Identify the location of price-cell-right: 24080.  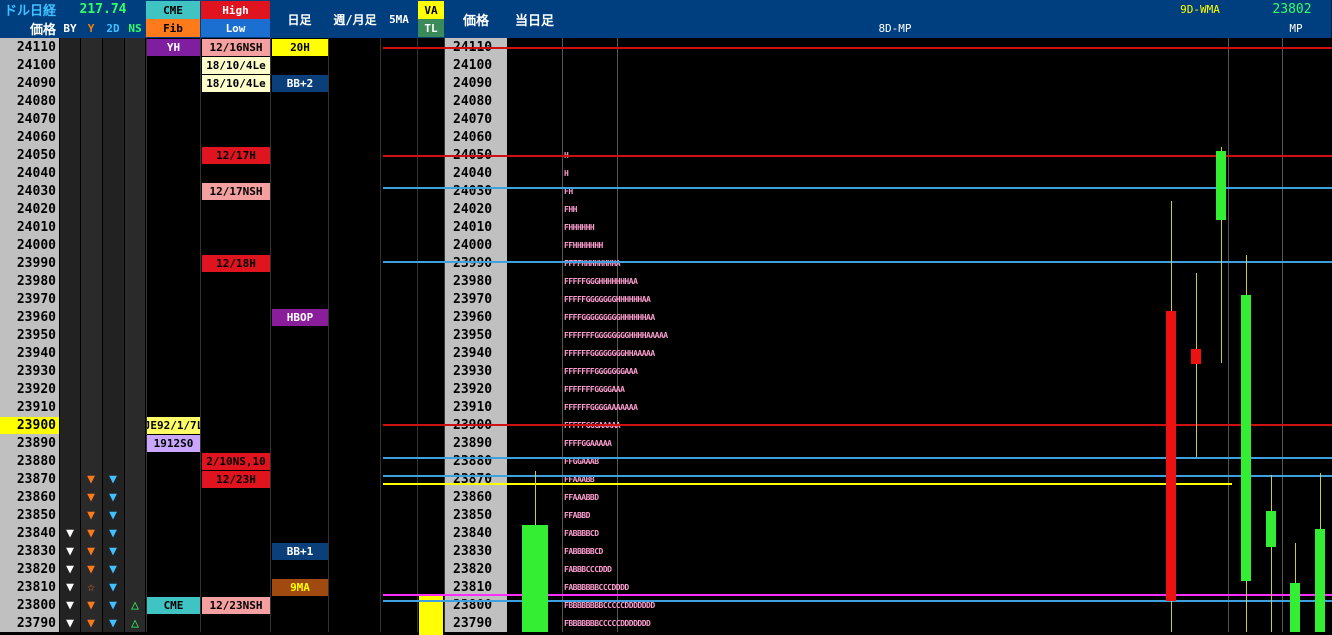
(473, 101).